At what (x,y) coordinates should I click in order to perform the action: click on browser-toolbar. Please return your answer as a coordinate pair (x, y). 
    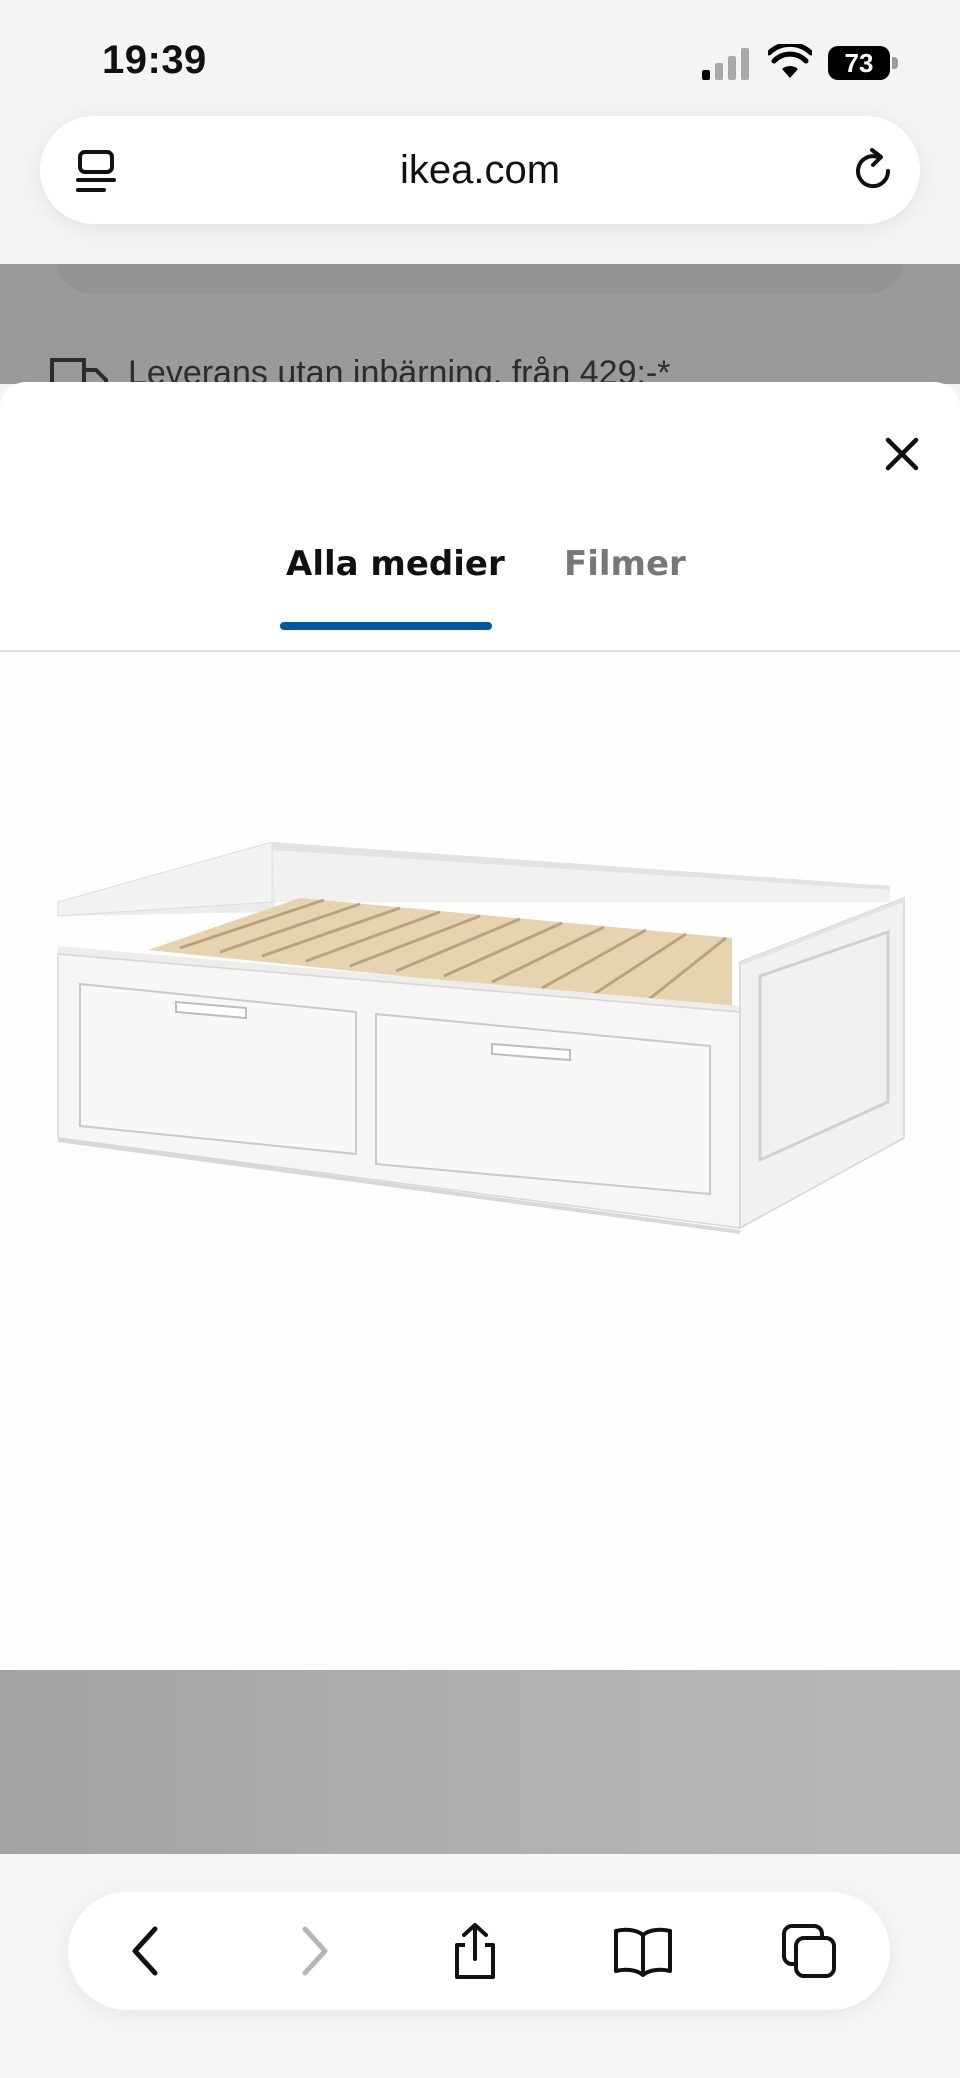
    Looking at the image, I should click on (479, 1951).